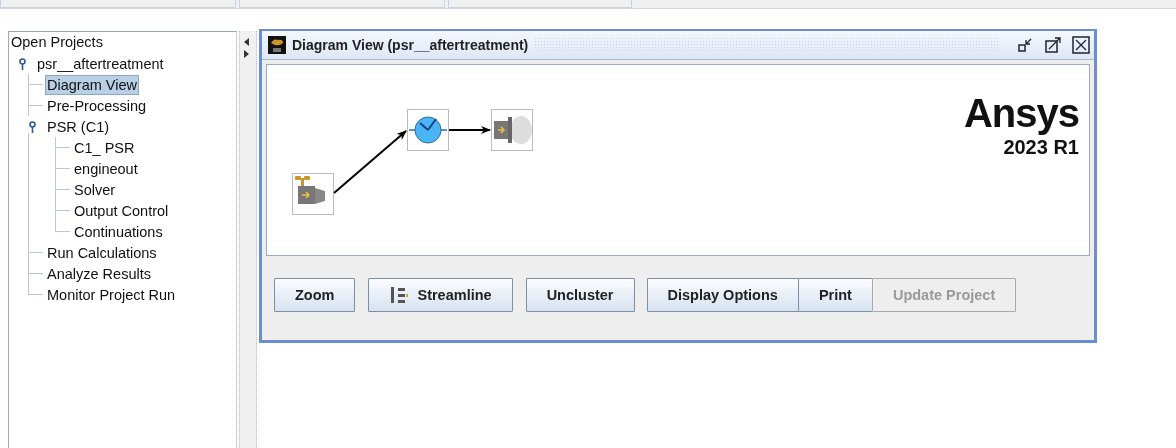 The height and width of the screenshot is (448, 1176). Describe the element at coordinates (246, 54) in the screenshot. I see `expand-arrow-icon` at that location.